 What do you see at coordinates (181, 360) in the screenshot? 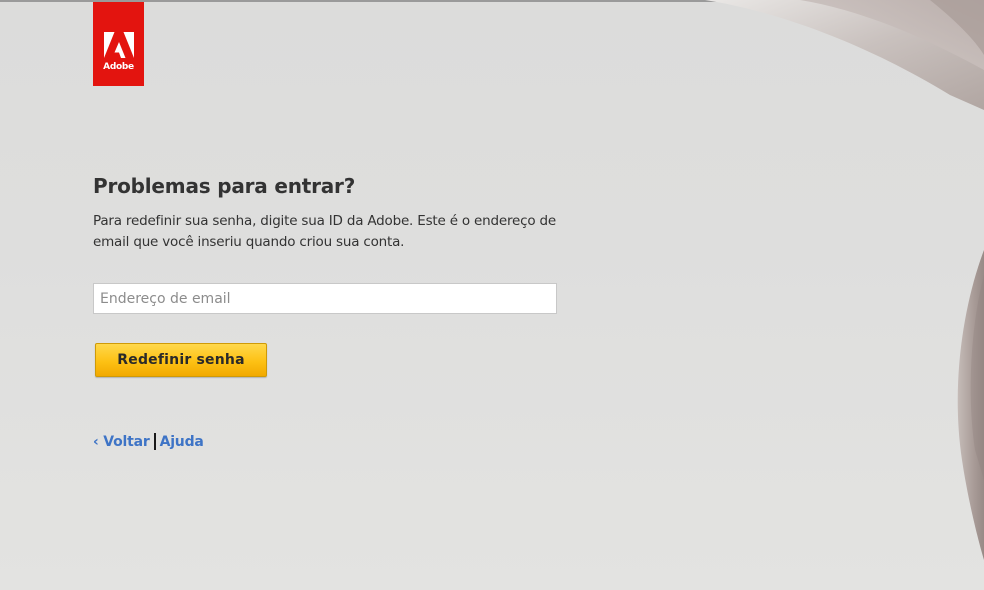
I see `reset-password-button: Redefinir senha` at bounding box center [181, 360].